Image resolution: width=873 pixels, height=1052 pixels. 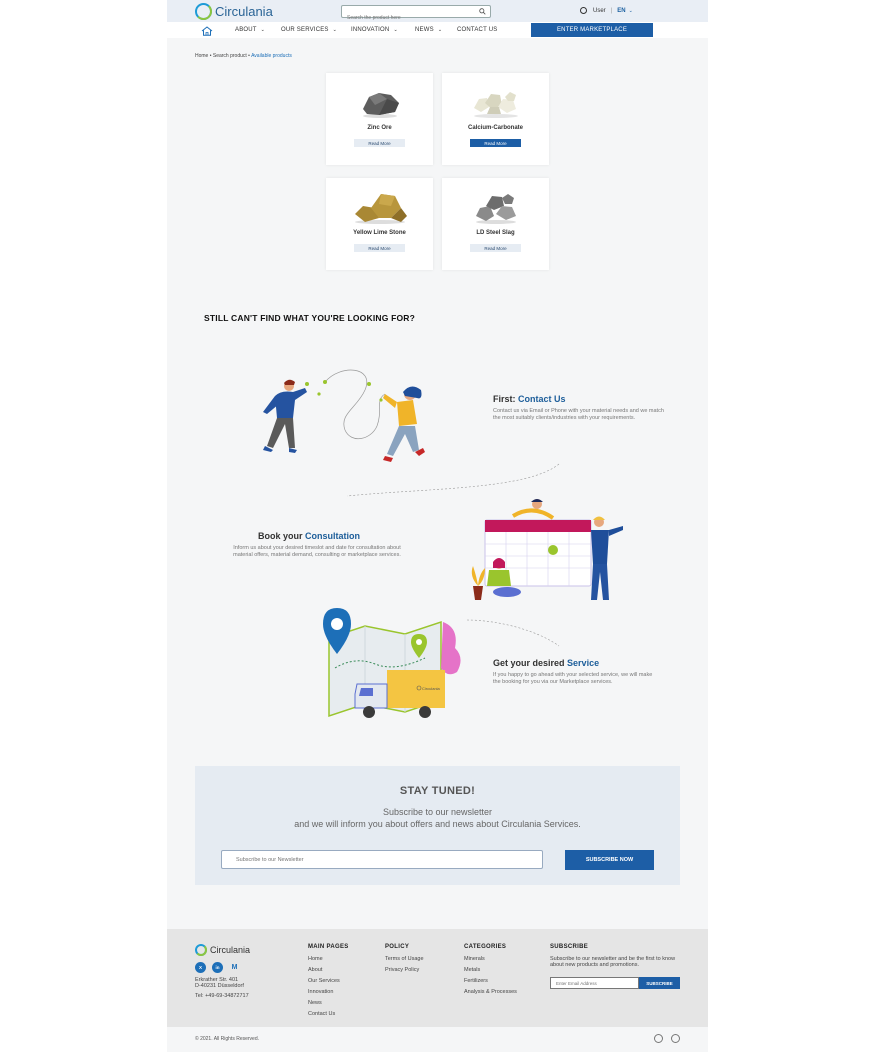 I want to click on copyright: © 2021. All Rights Reserved., so click(x=227, y=1039).